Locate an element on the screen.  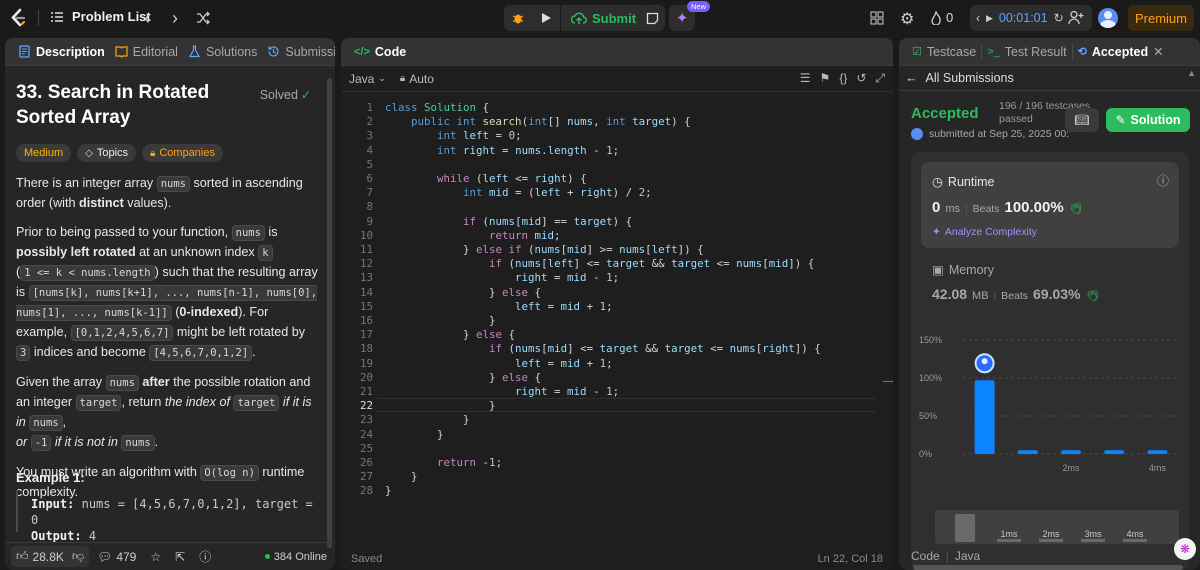
debug-button is located at coordinates (518, 18).